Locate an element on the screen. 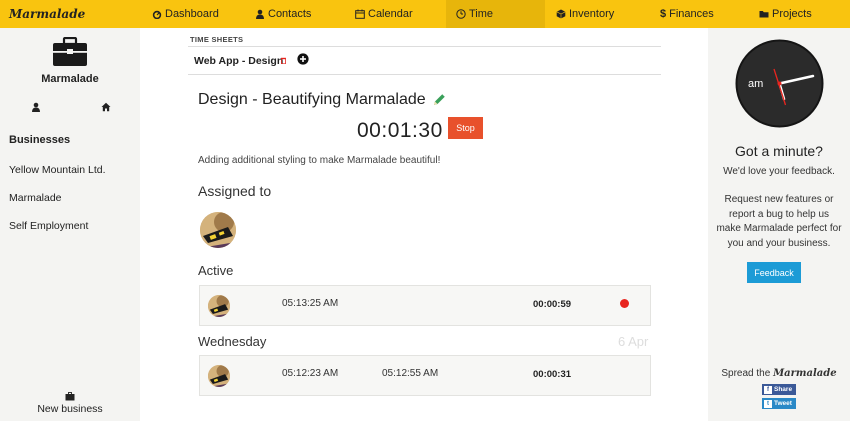 The height and width of the screenshot is (421, 850). new-business-button: New business is located at coordinates (70, 403).